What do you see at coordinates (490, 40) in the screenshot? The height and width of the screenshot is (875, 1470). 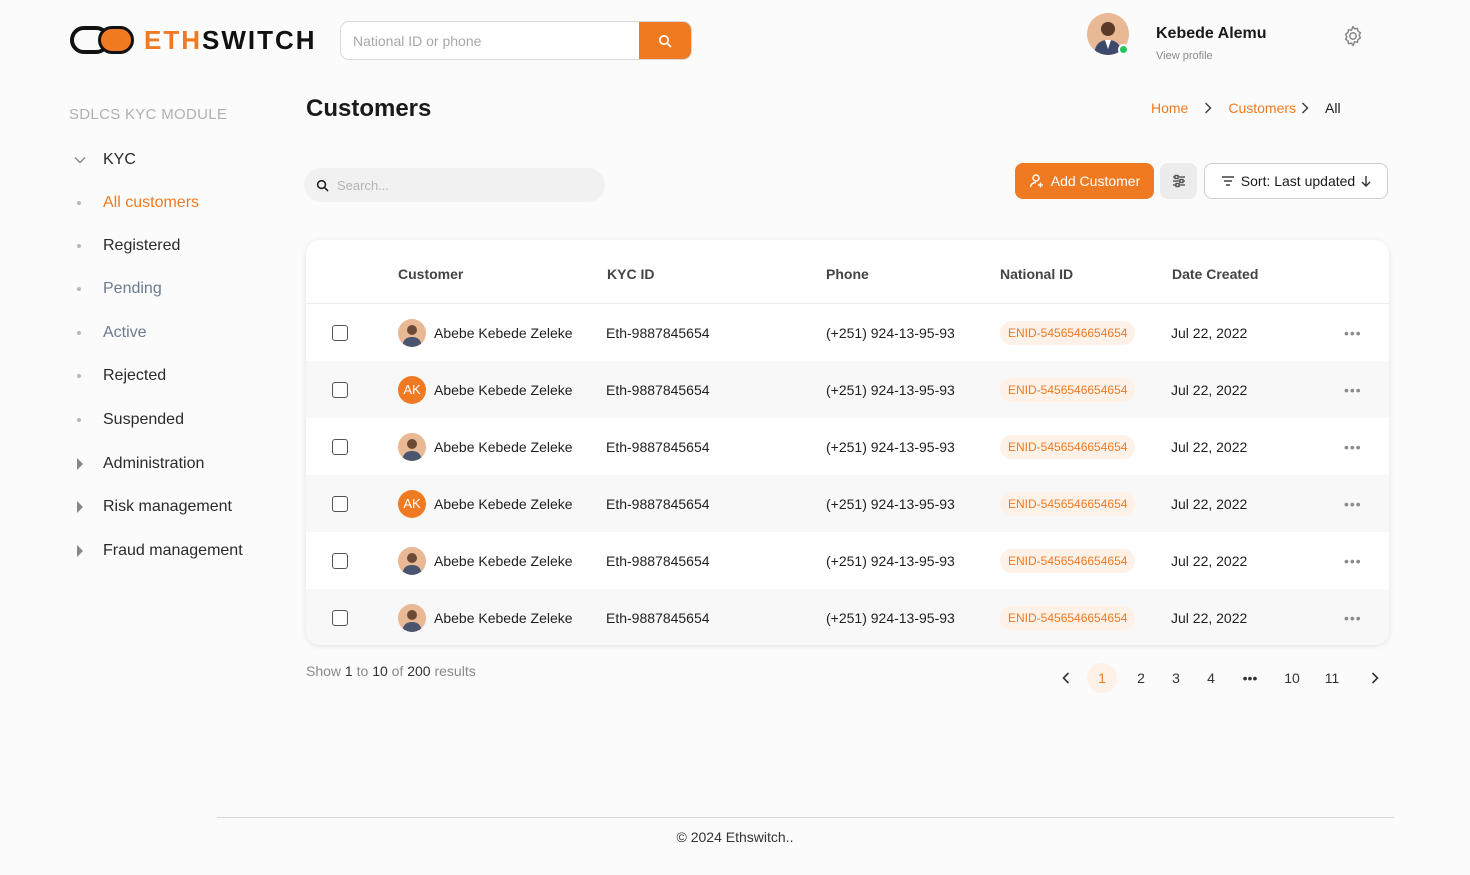 I see `national-id-search-input` at bounding box center [490, 40].